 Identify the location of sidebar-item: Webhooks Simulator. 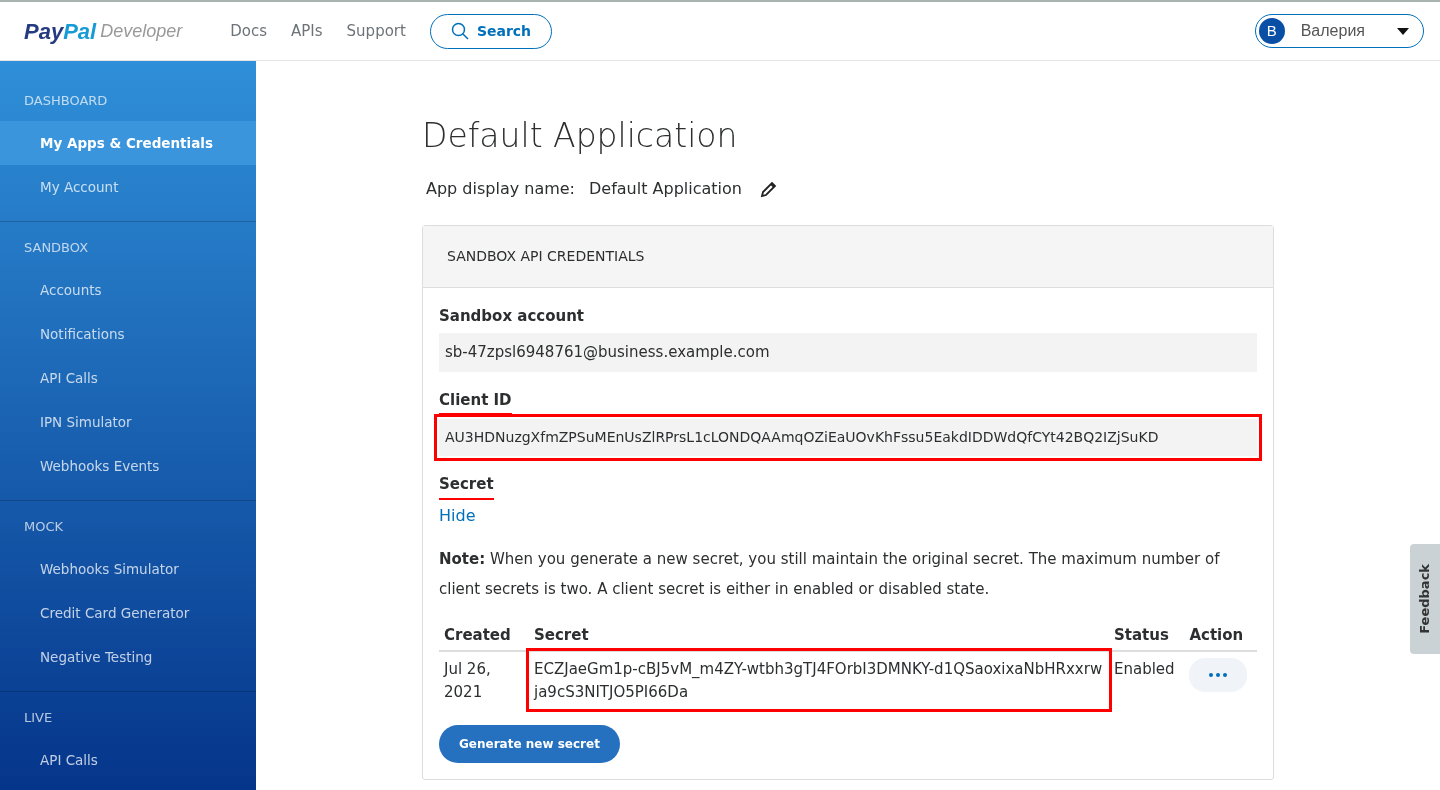
(128, 569).